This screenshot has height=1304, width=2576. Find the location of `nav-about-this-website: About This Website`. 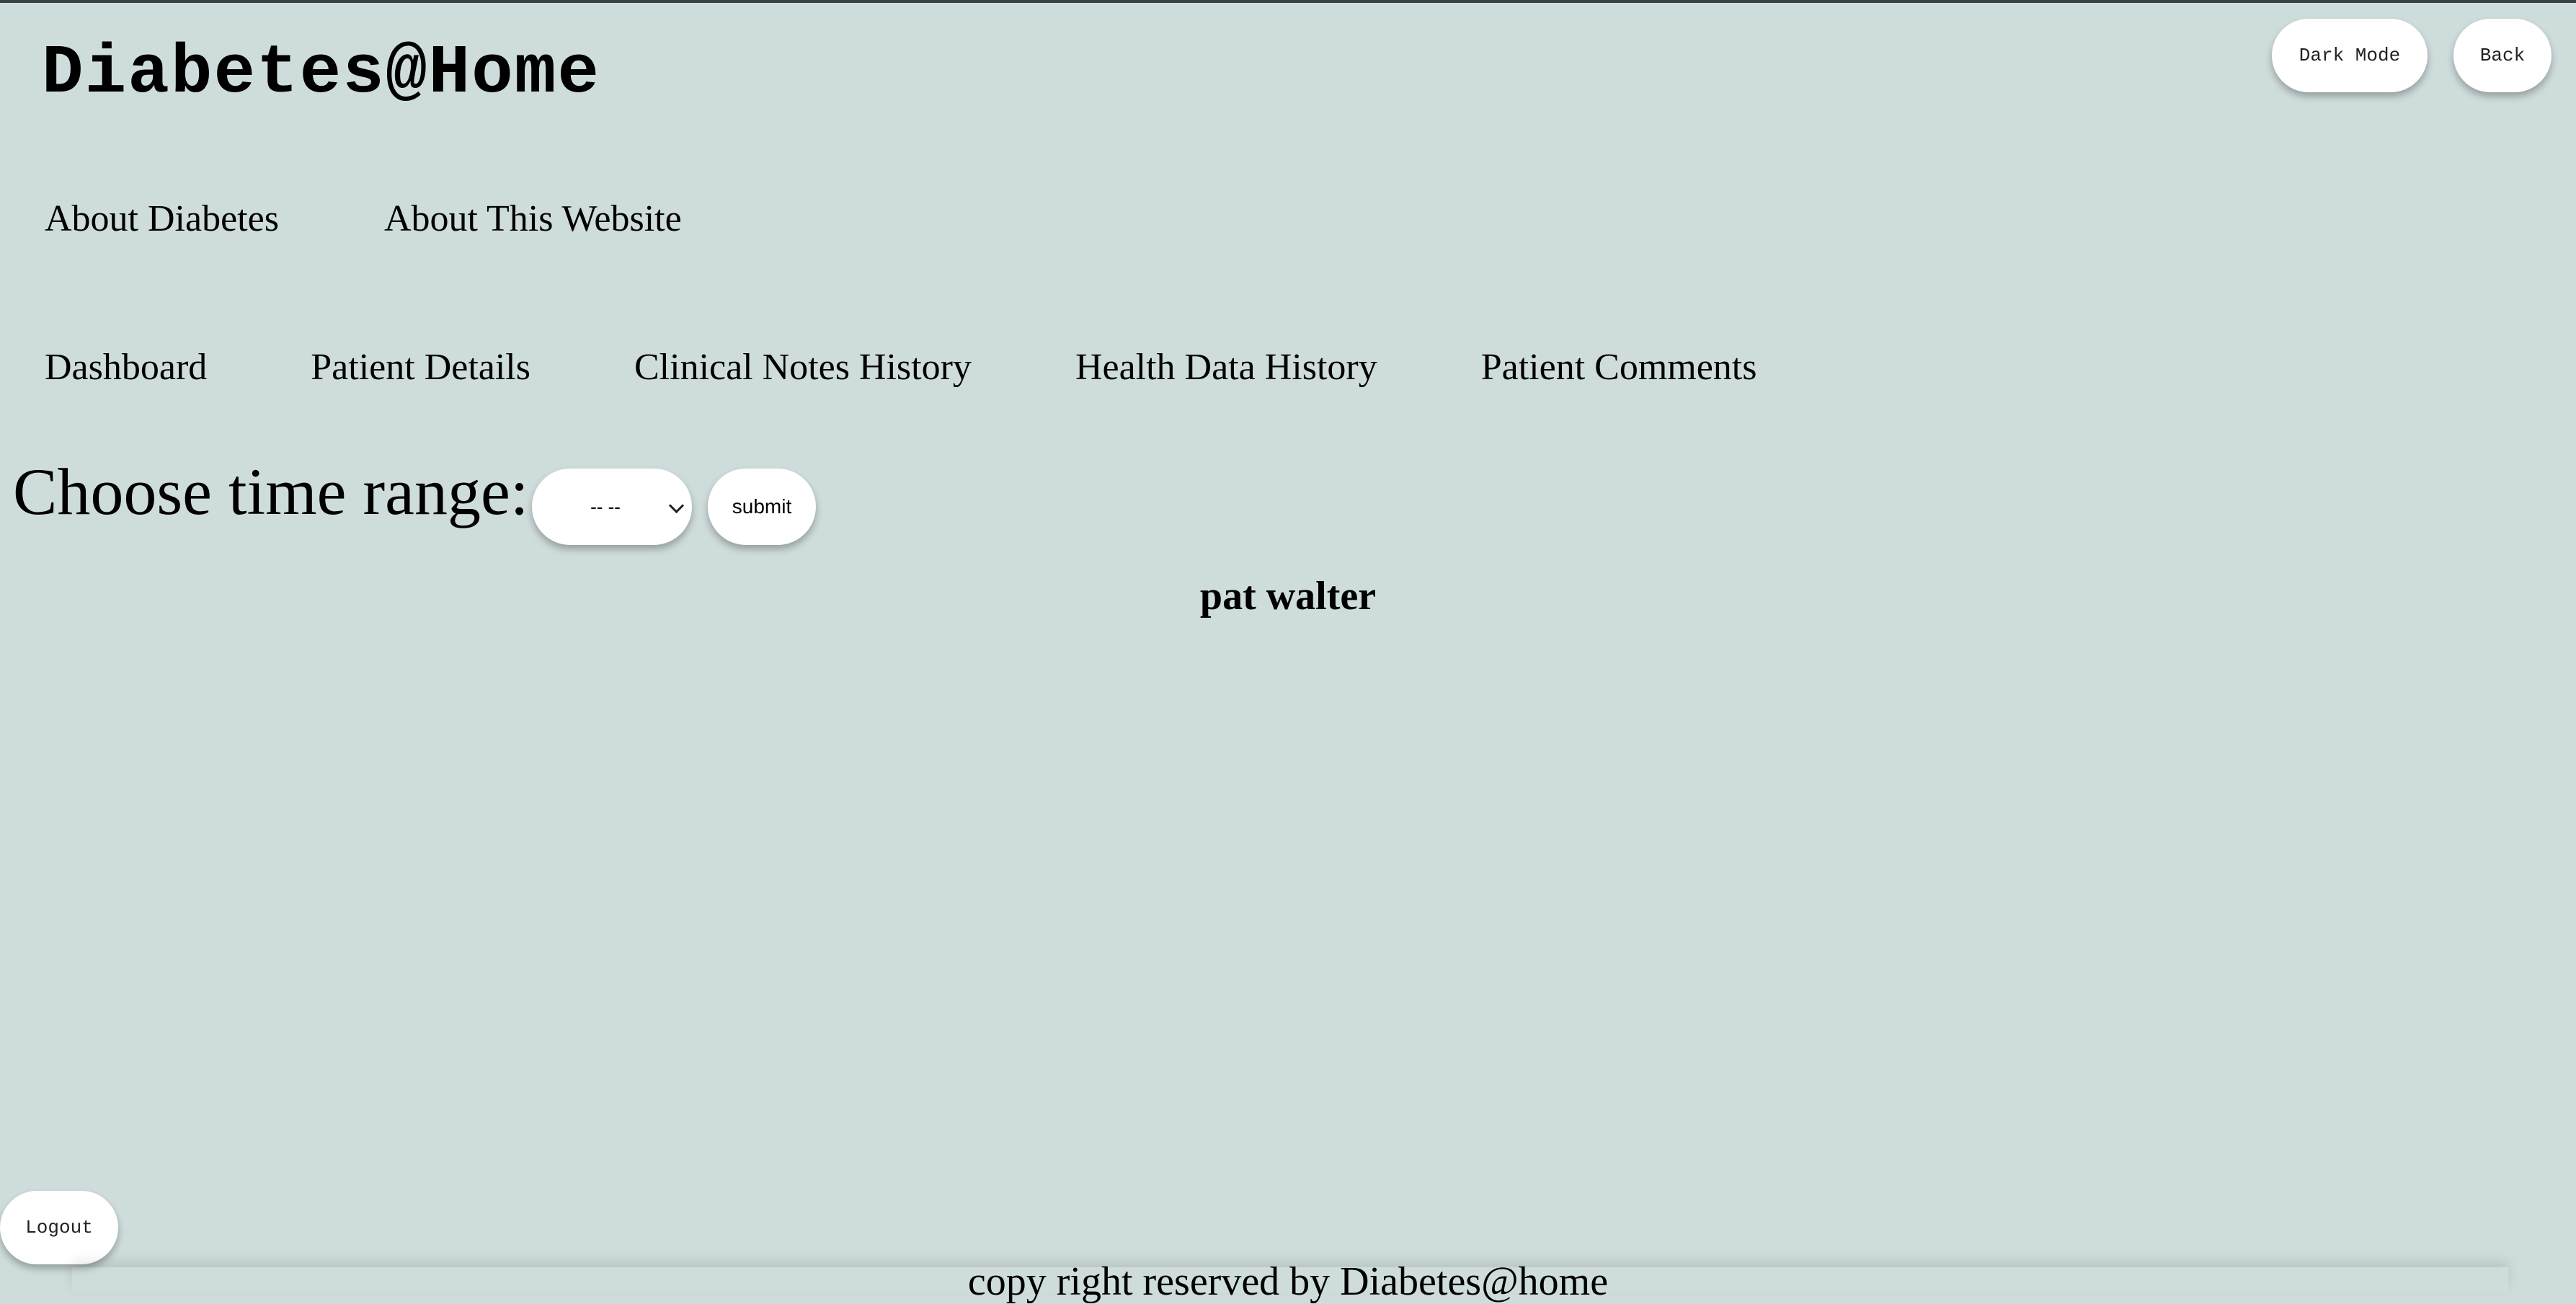

nav-about-this-website: About This Website is located at coordinates (533, 220).